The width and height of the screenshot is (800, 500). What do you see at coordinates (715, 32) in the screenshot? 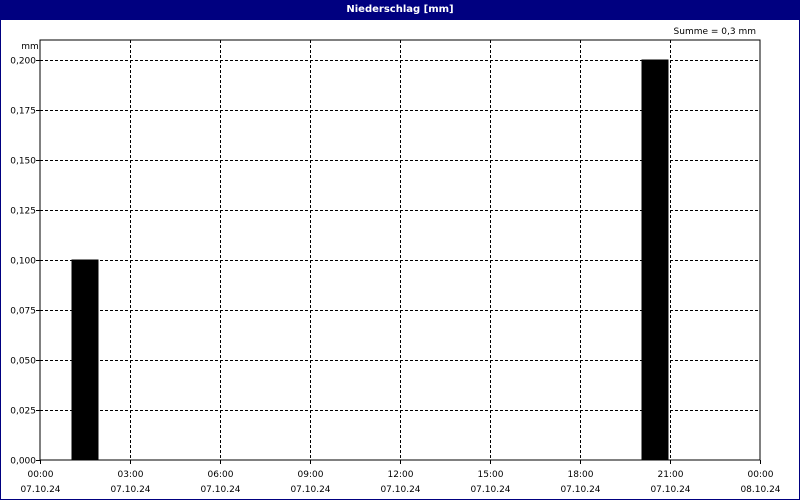
I see `summary-label: Summe = 0,3 mm` at bounding box center [715, 32].